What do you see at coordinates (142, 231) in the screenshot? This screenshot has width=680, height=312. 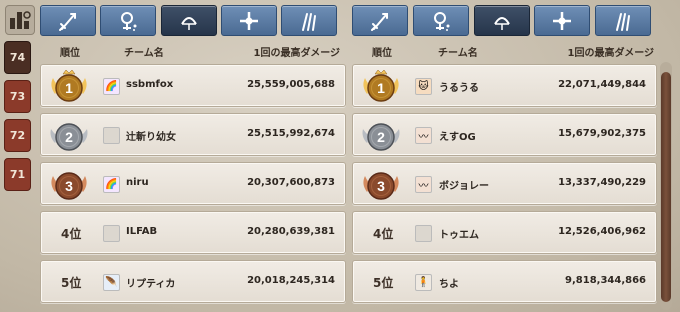 I see `team-name: ILFAB` at bounding box center [142, 231].